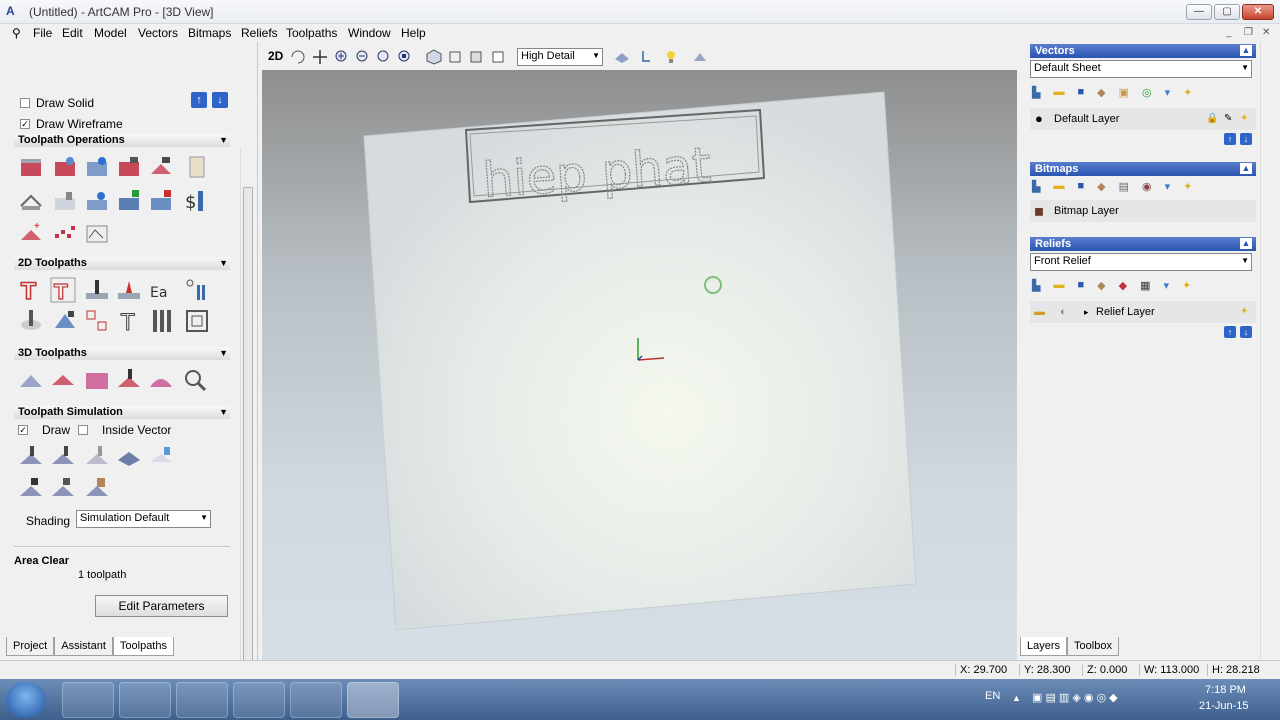  What do you see at coordinates (373, 700) in the screenshot?
I see `artcam-taskbar-icon` at bounding box center [373, 700].